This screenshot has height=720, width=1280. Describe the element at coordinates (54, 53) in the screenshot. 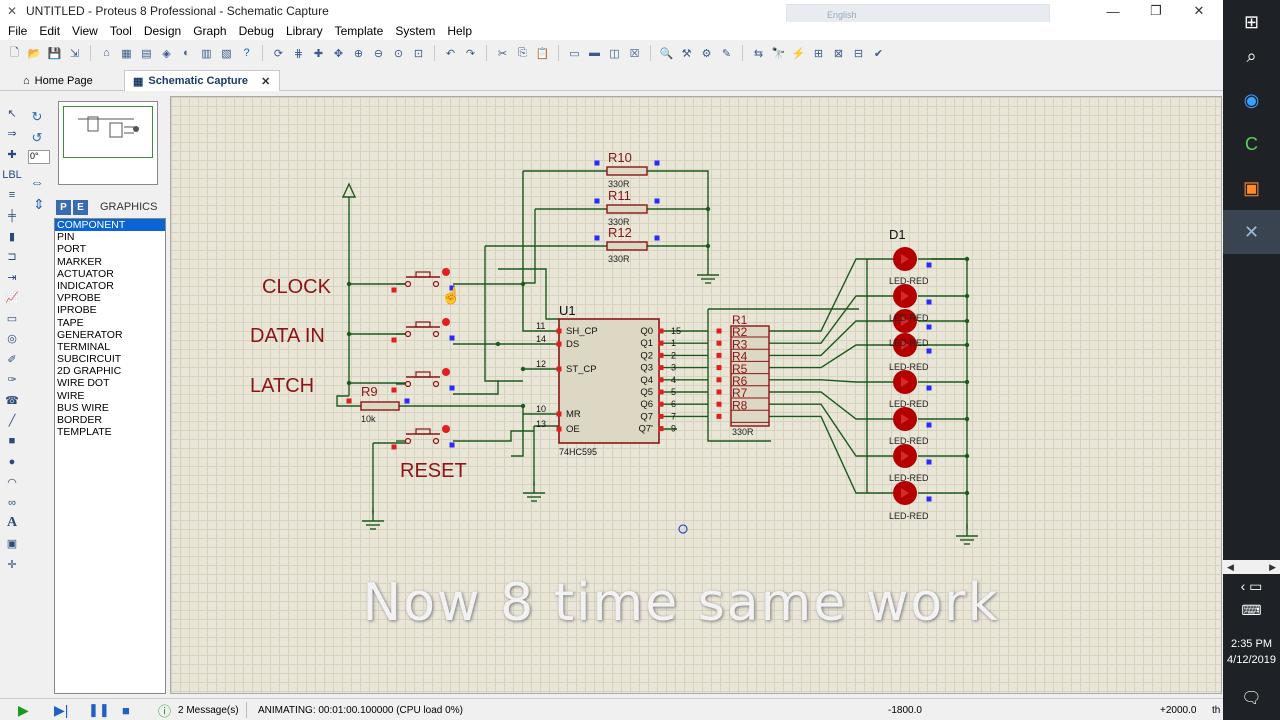

I see `save-icon: 💾` at that location.